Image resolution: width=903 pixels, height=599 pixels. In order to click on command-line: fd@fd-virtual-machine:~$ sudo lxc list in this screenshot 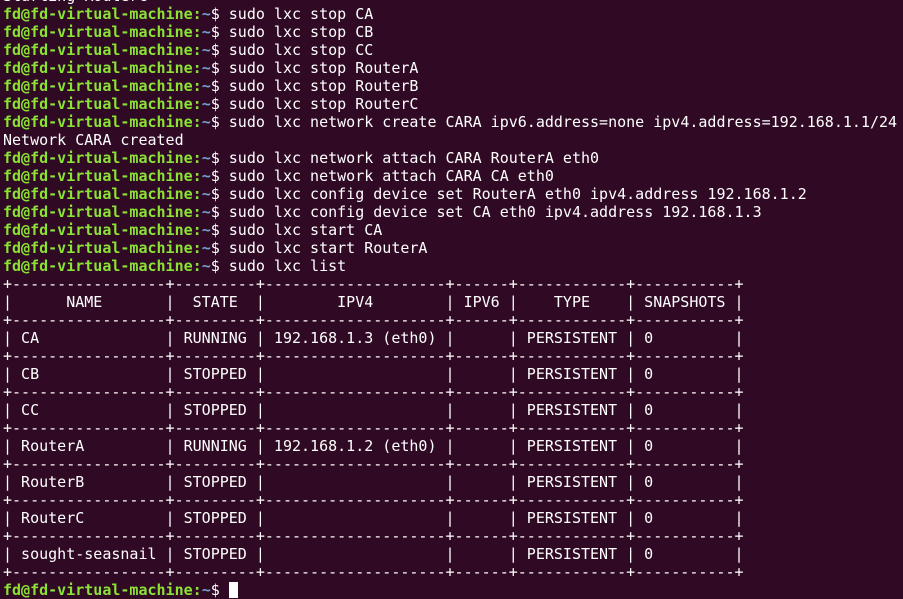, I will do `click(453, 266)`.